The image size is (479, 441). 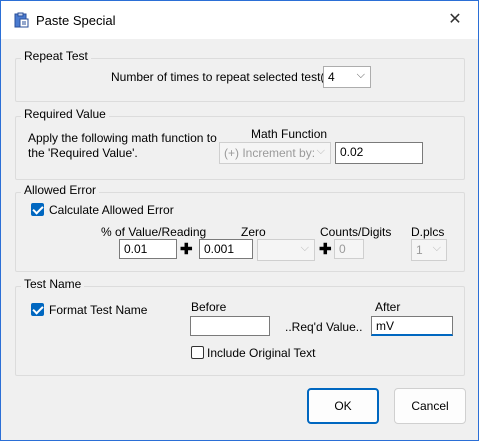 What do you see at coordinates (197, 352) in the screenshot?
I see `include-original-text-checkbox` at bounding box center [197, 352].